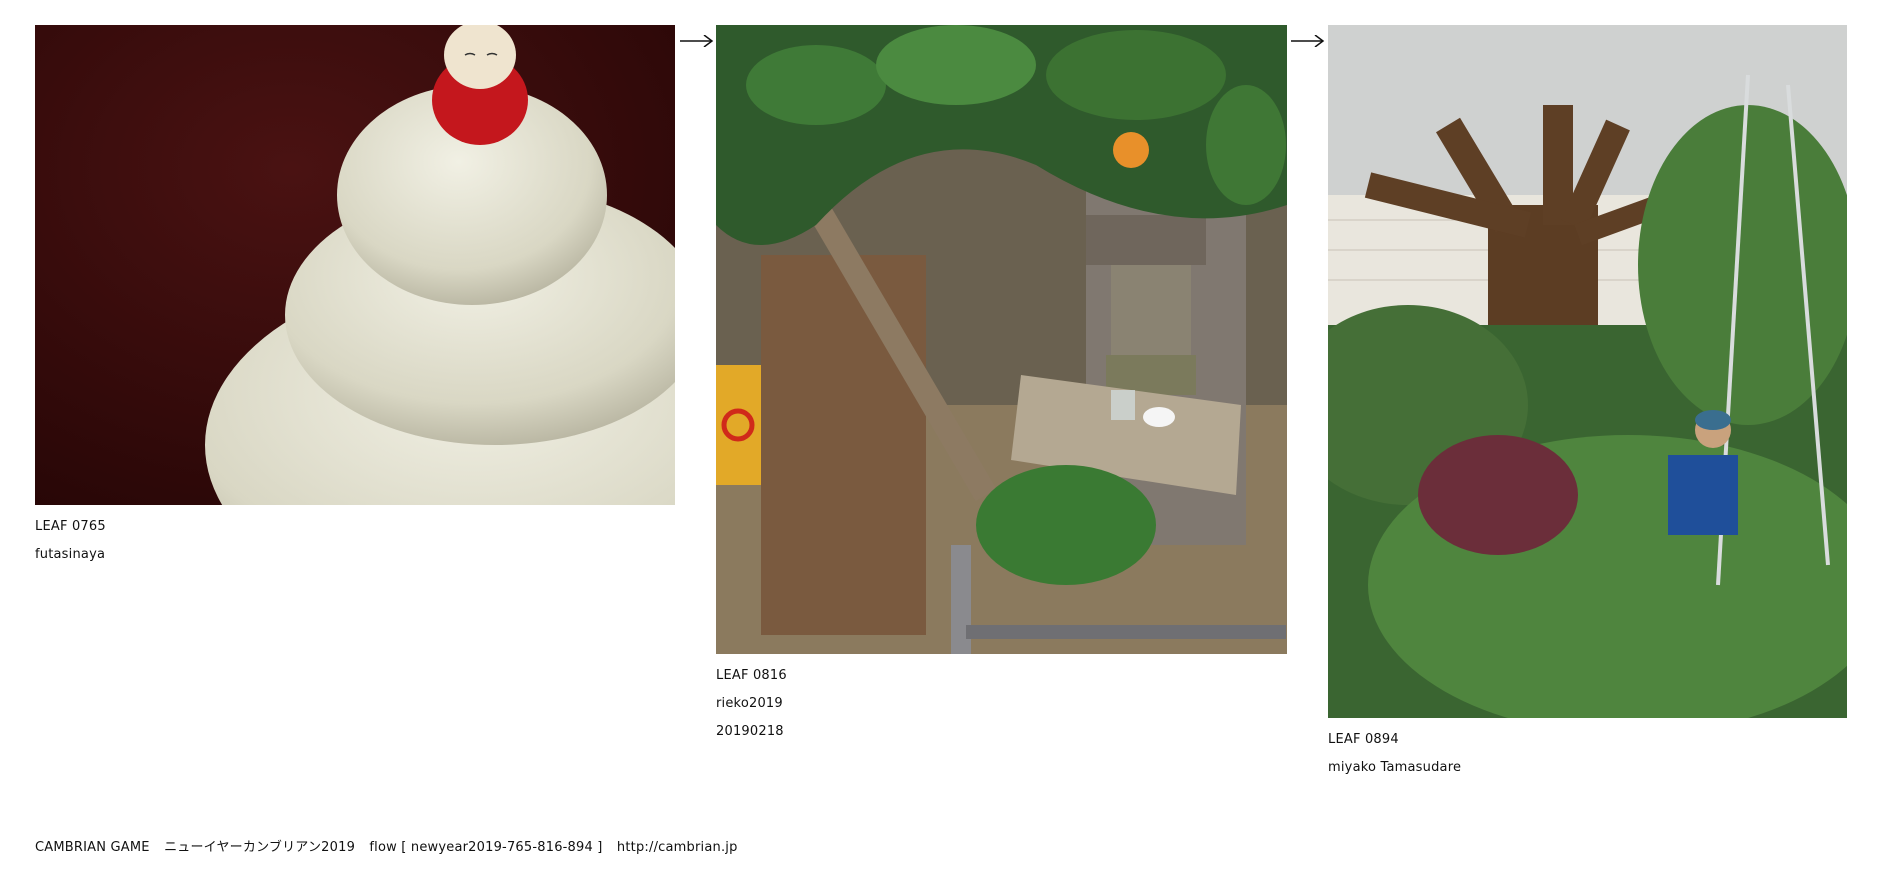 This screenshot has height=872, width=1882. Describe the element at coordinates (92, 847) in the screenshot. I see `footer-game-name: CAMBRIAN GAME` at that location.